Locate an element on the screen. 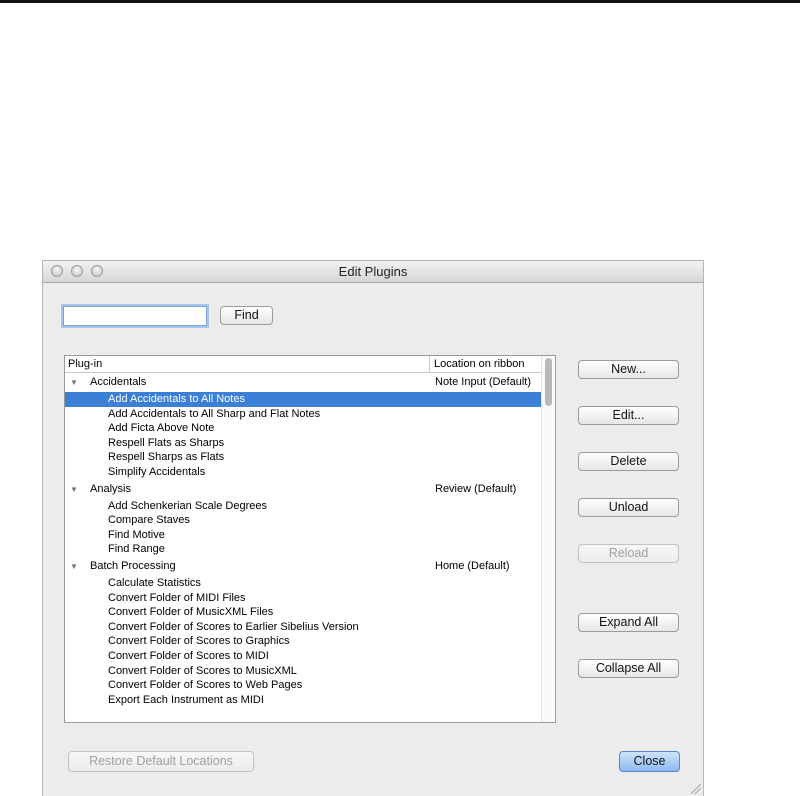  plugin-name: Convert Folder of MIDI Files is located at coordinates (177, 597).